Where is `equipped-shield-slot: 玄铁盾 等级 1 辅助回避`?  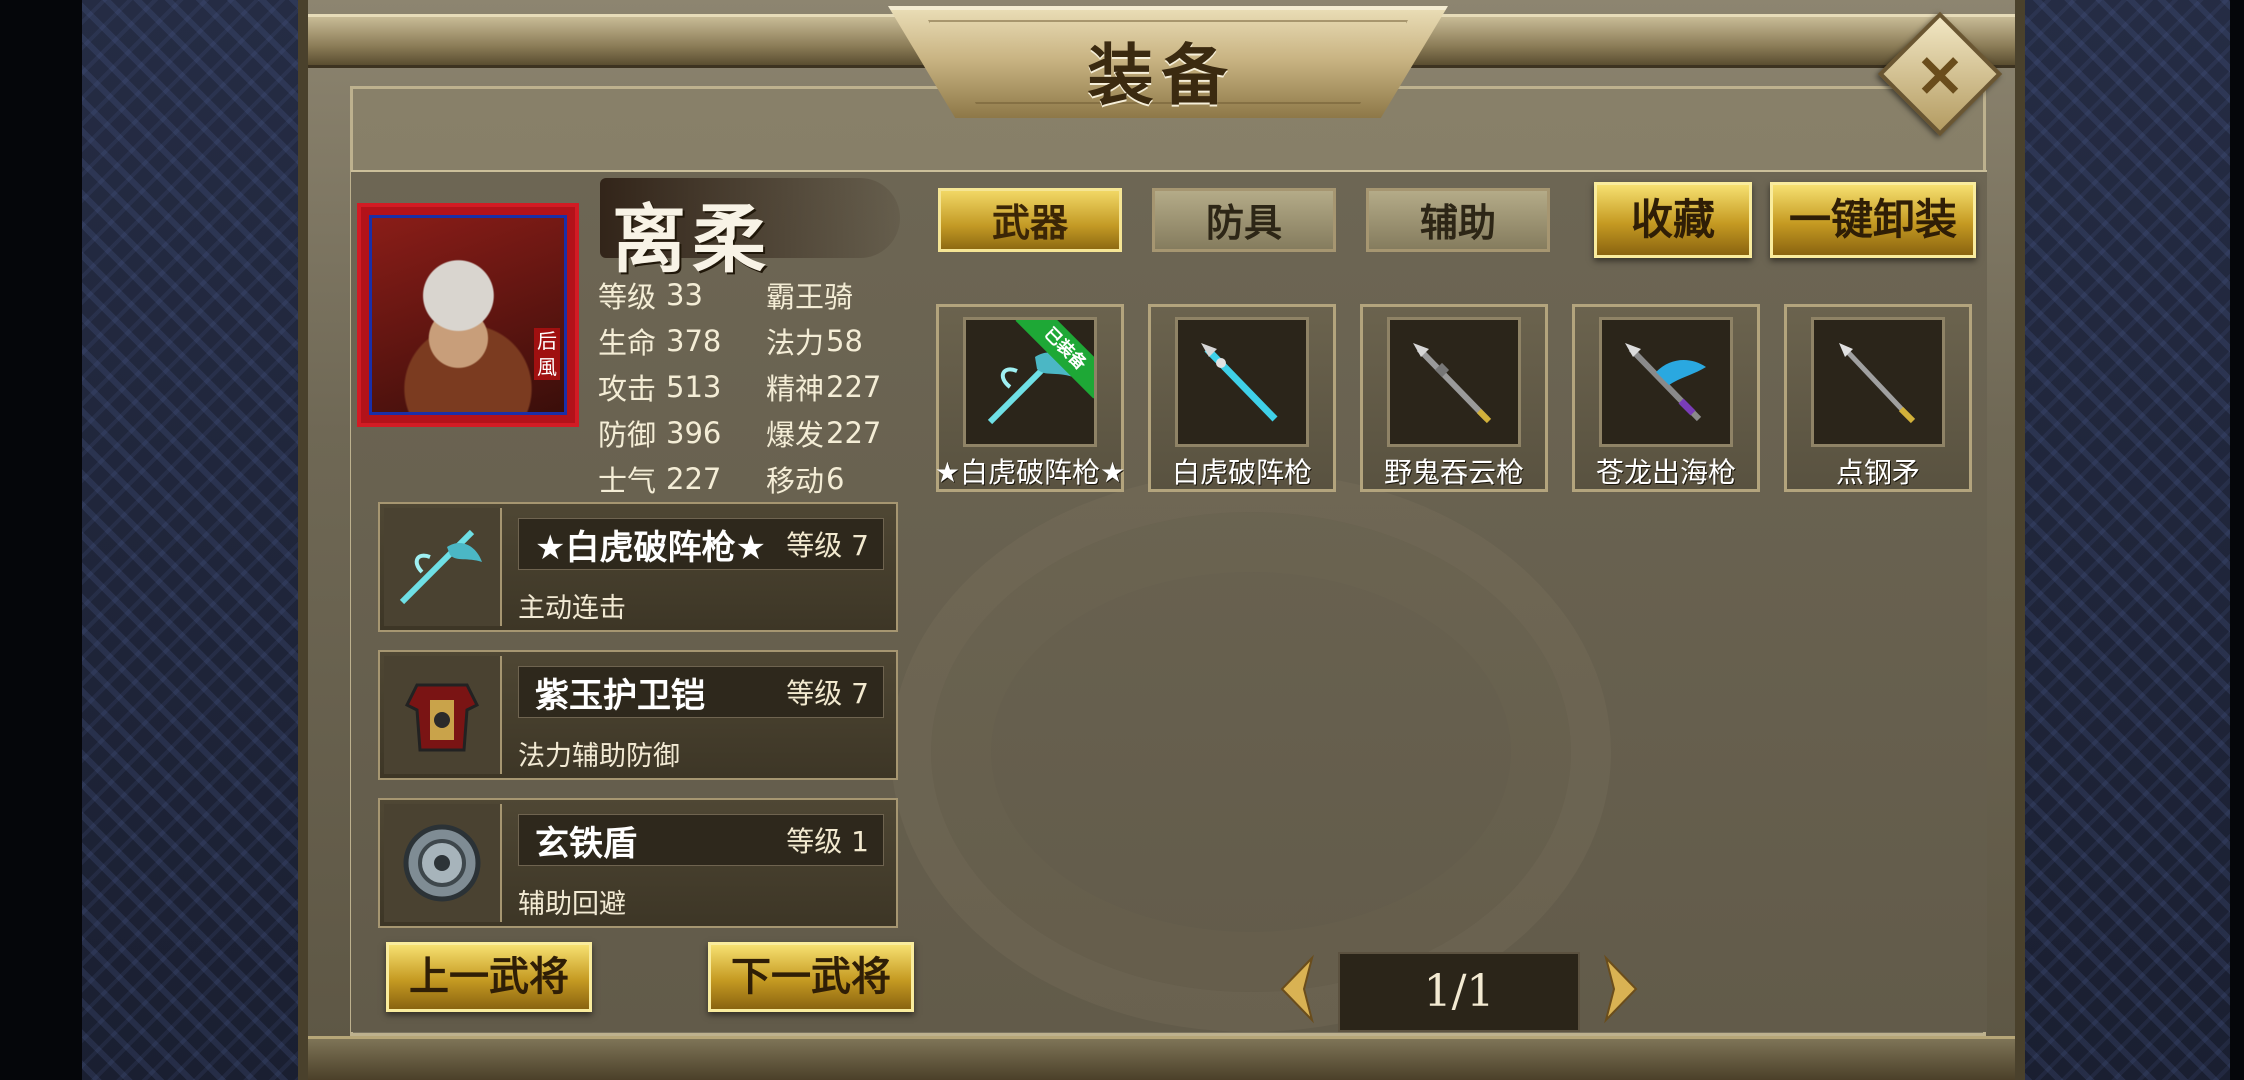 equipped-shield-slot: 玄铁盾 等级 1 辅助回避 is located at coordinates (638, 863).